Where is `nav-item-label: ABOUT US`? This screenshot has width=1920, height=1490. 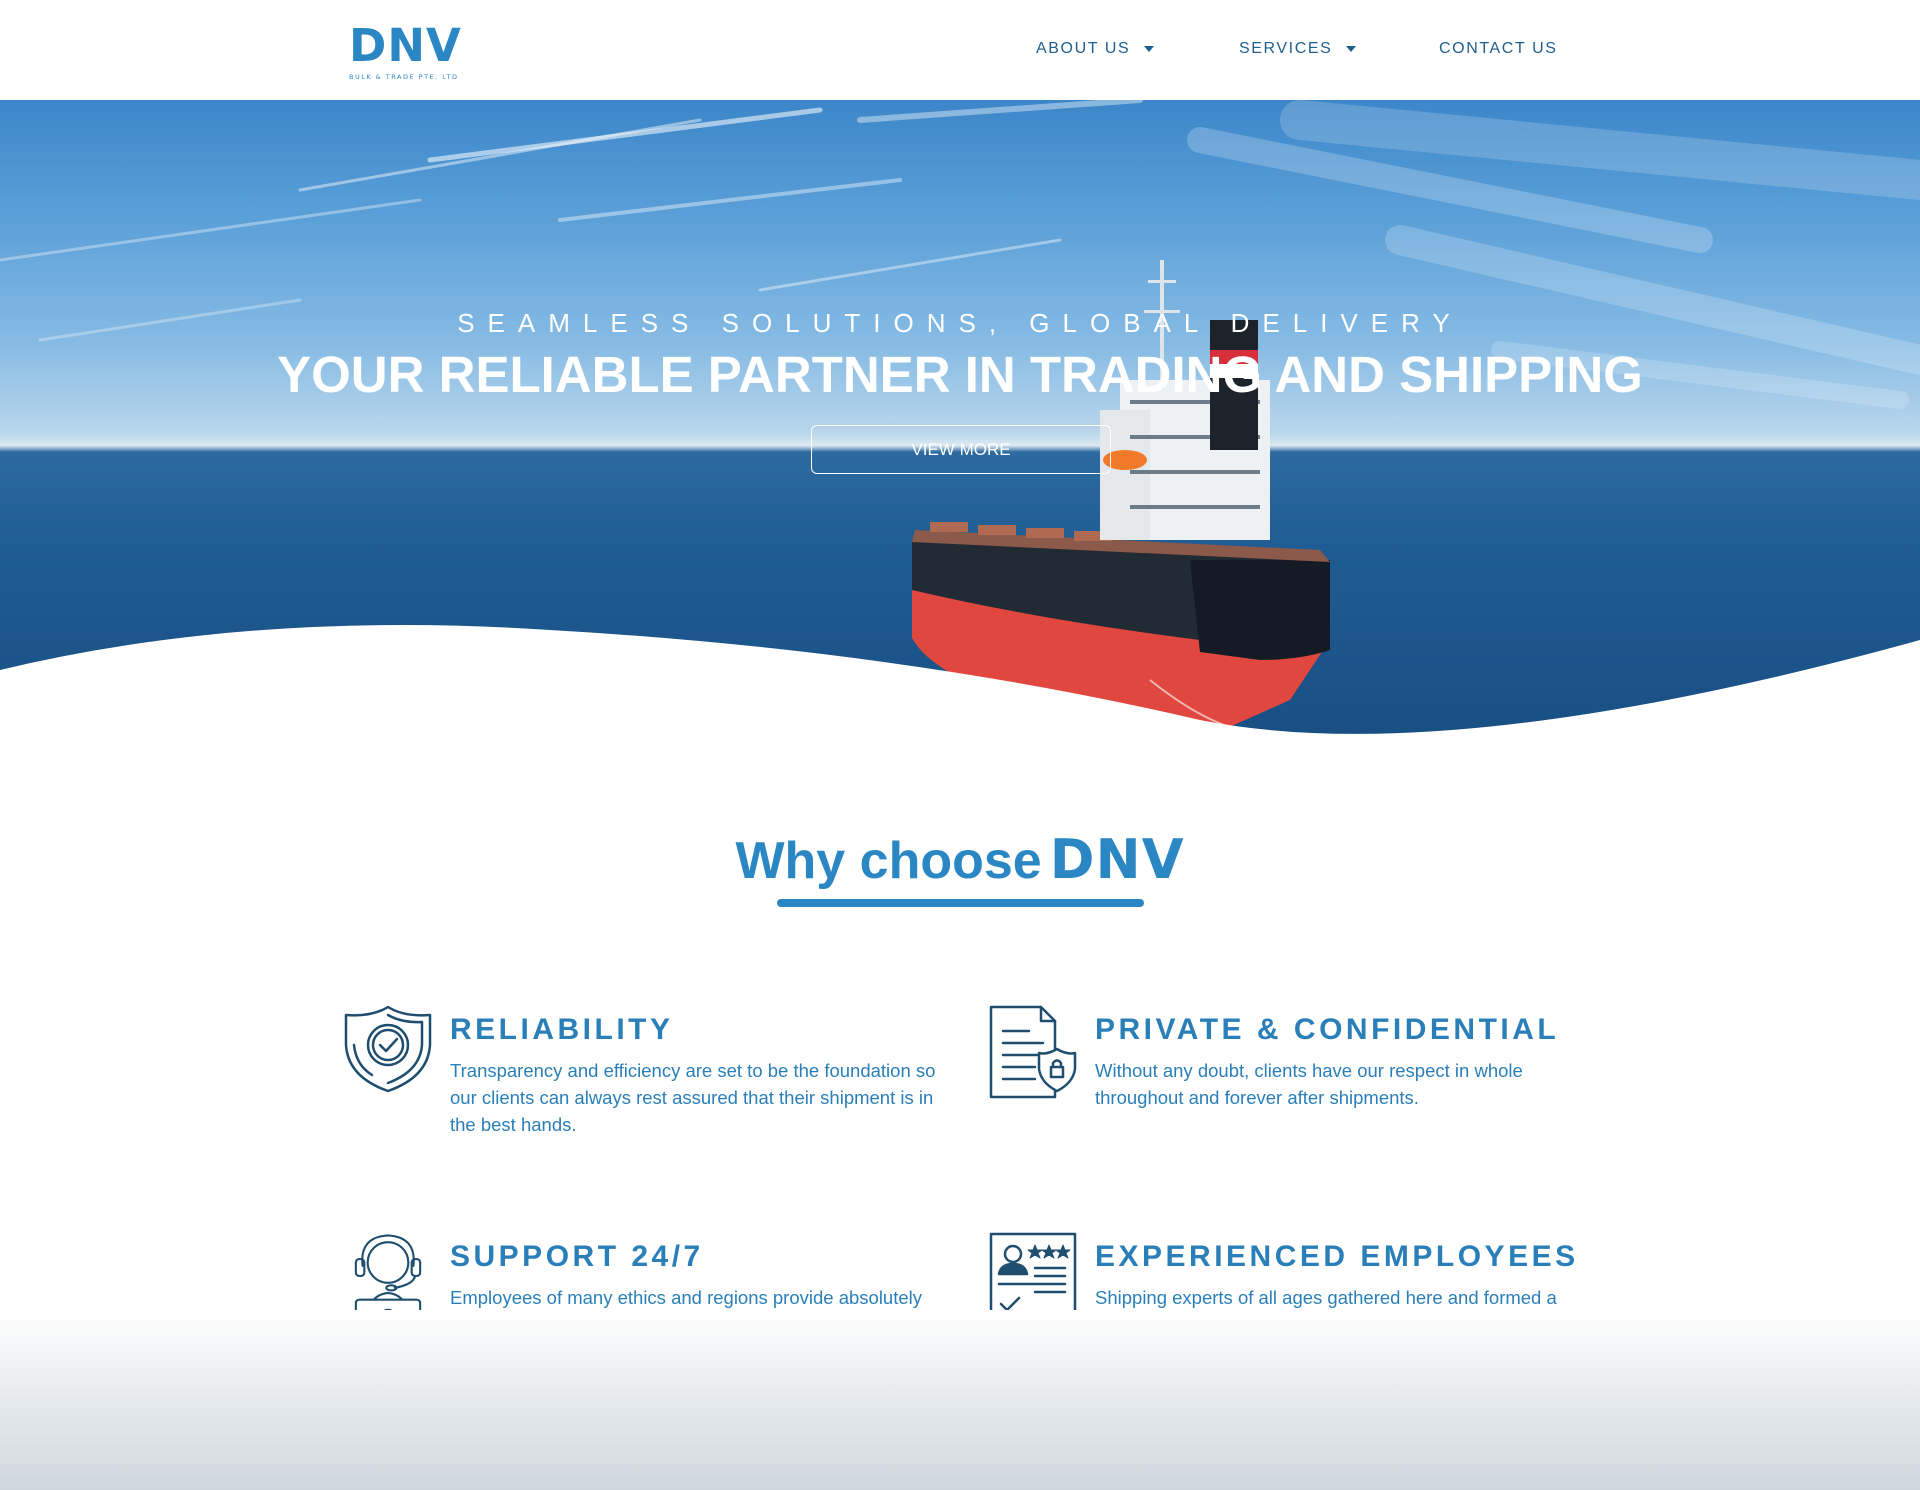 nav-item-label: ABOUT US is located at coordinates (1083, 48).